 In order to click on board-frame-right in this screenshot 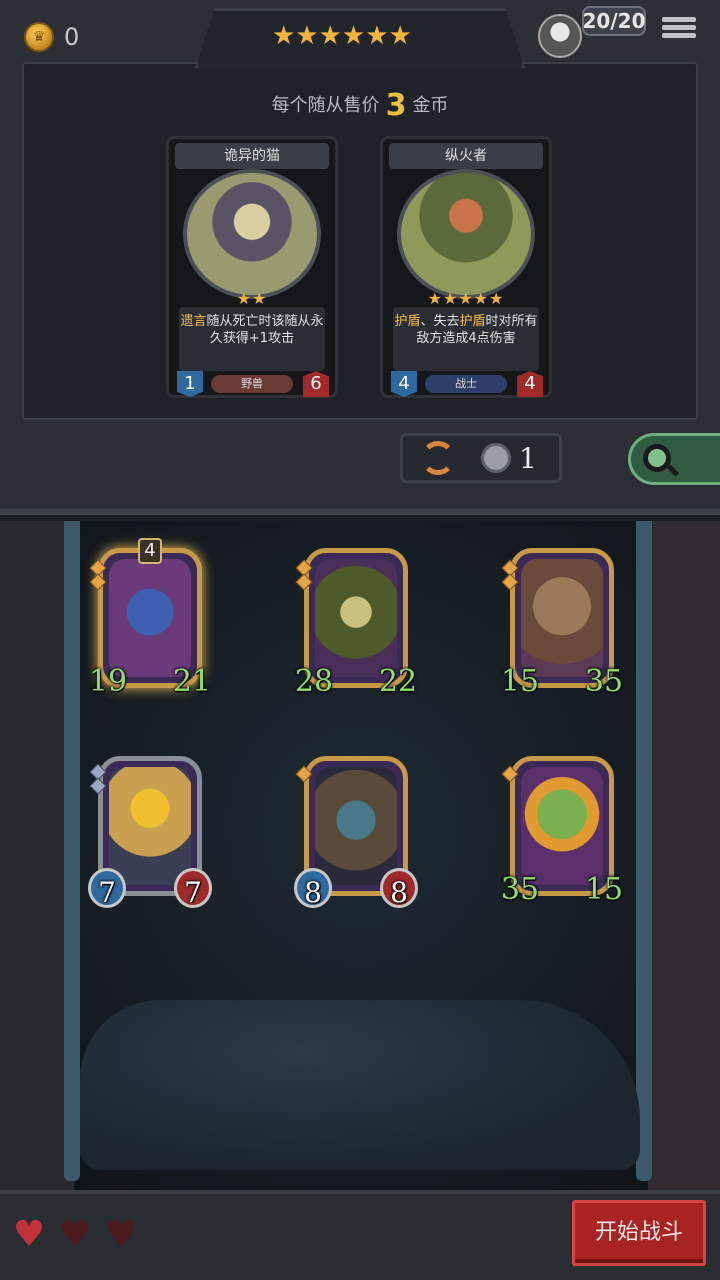, I will do `click(644, 851)`.